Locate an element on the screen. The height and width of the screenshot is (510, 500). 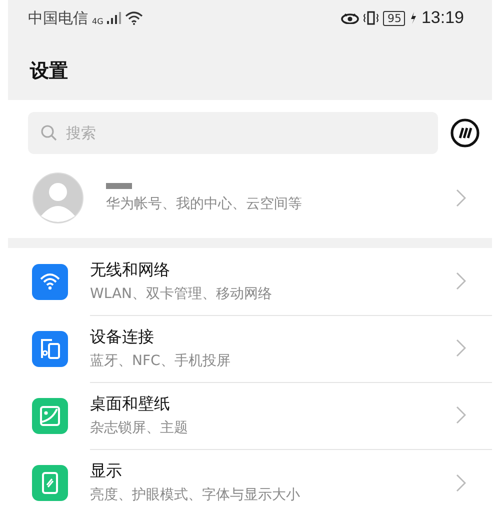
clock-time: 13:19 is located at coordinates (442, 18).